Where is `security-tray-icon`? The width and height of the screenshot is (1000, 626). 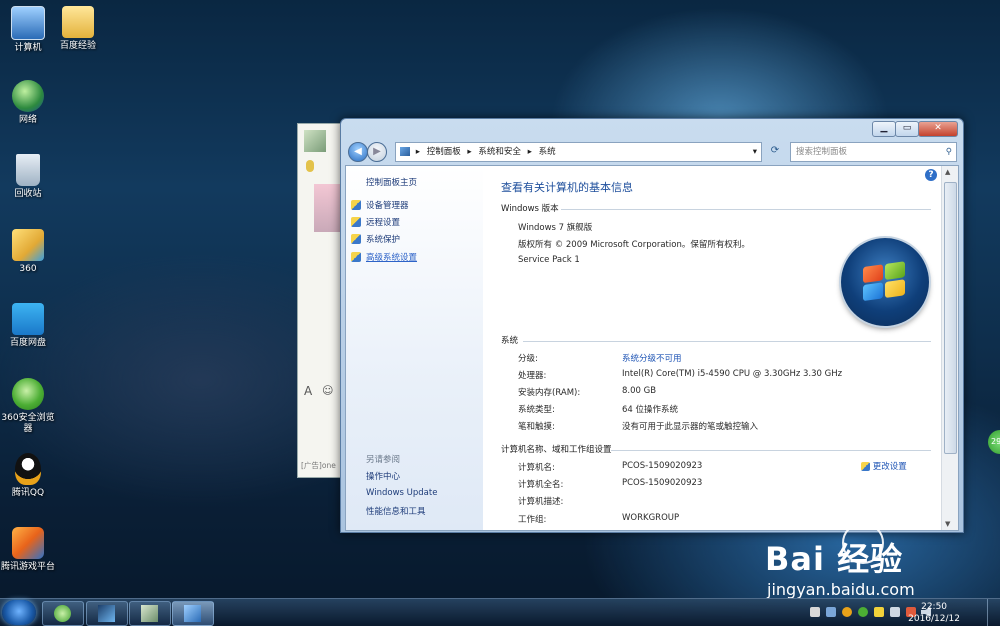
security-tray-icon is located at coordinates (879, 612).